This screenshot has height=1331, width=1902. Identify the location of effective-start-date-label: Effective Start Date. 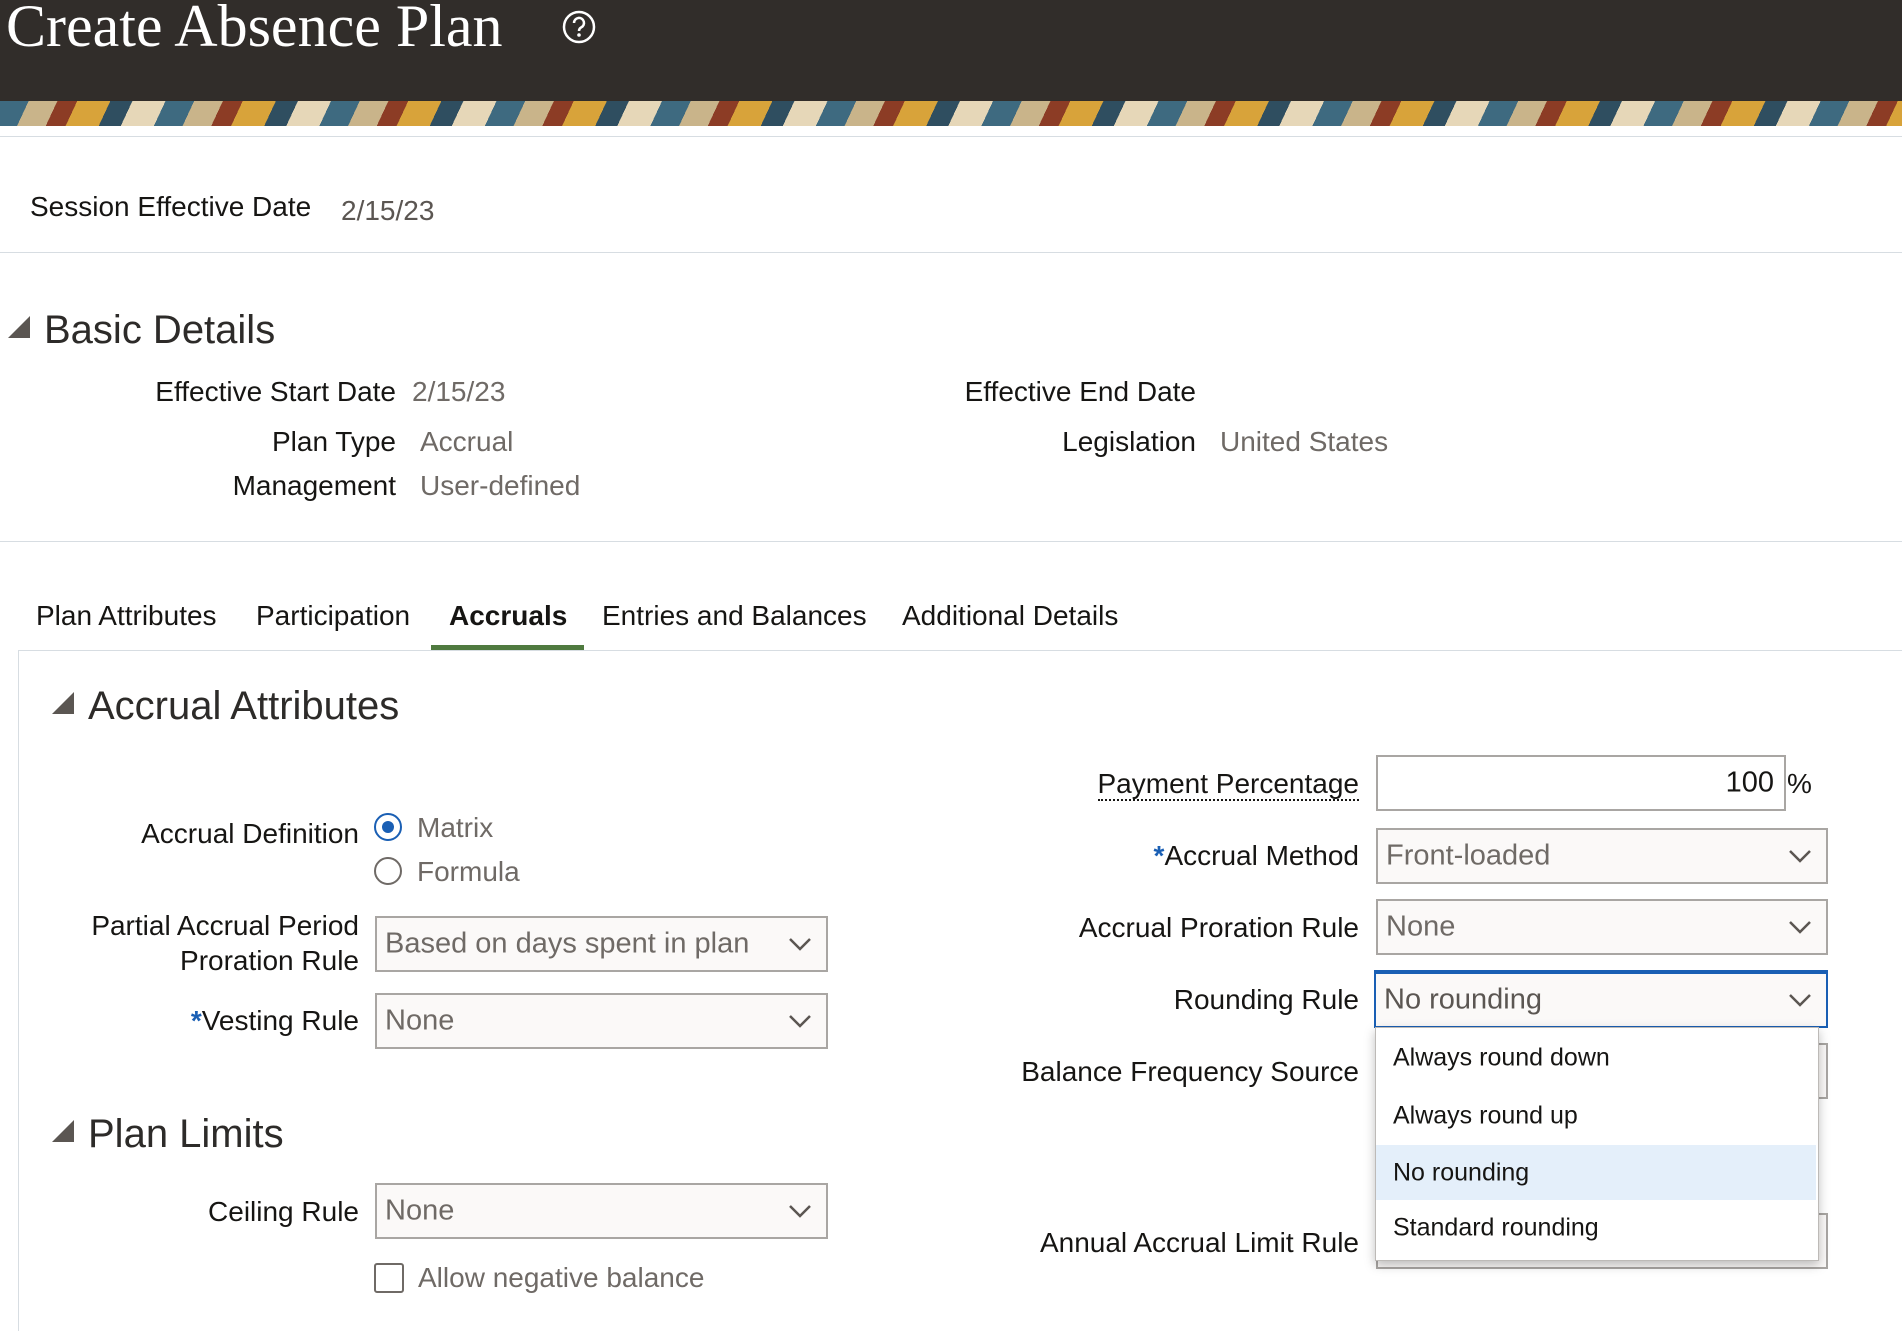
(275, 391).